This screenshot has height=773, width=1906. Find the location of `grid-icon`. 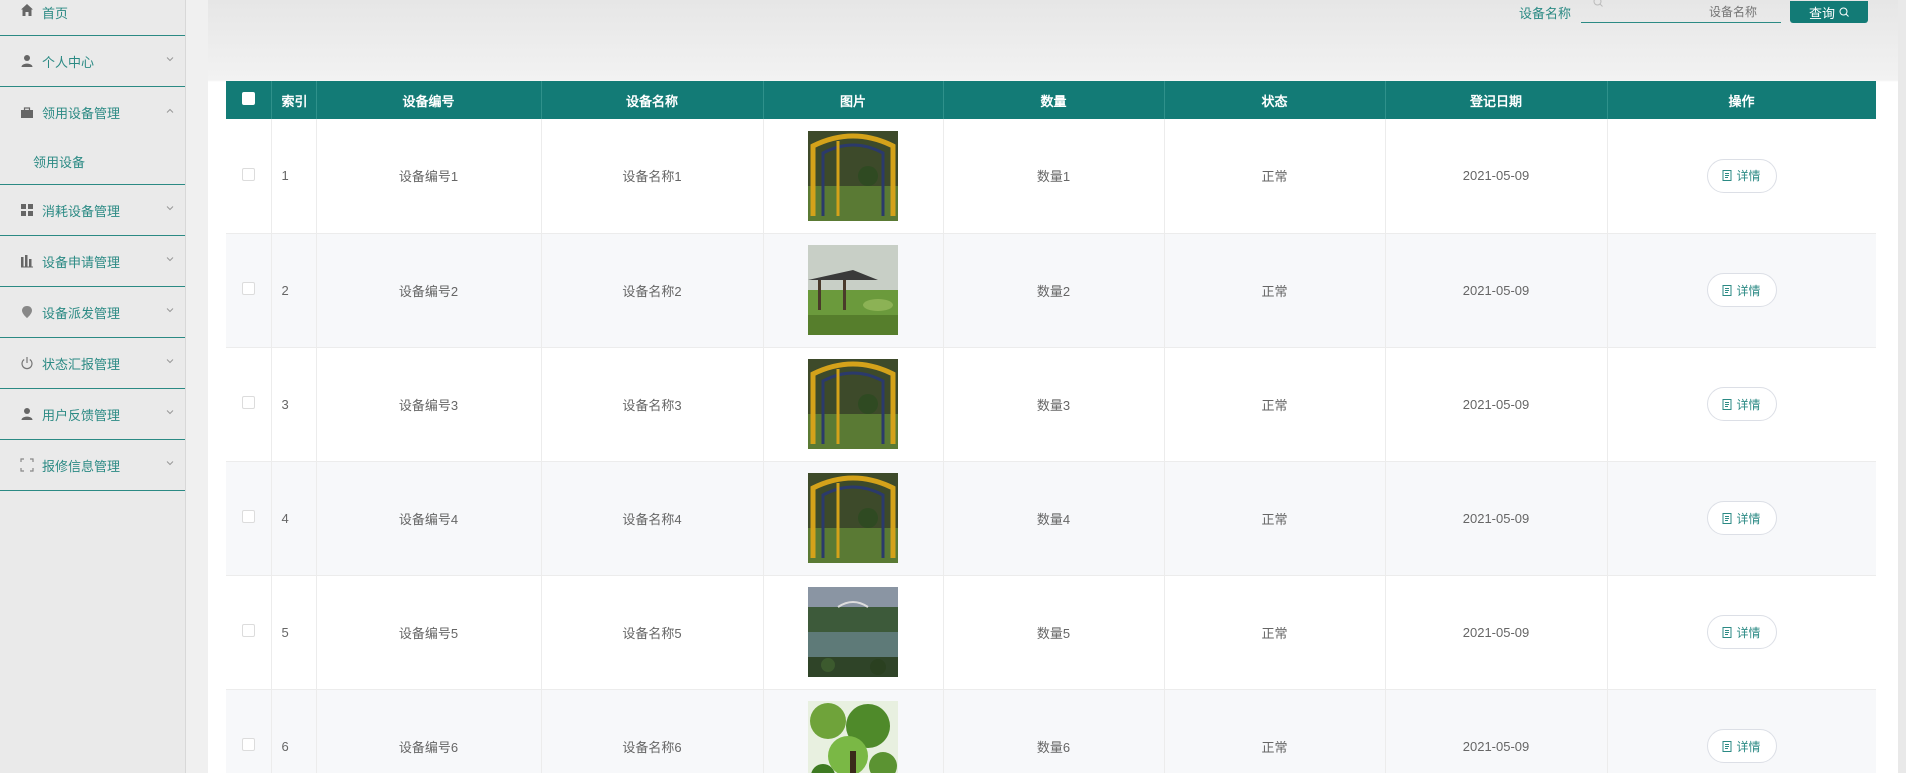

grid-icon is located at coordinates (27, 210).